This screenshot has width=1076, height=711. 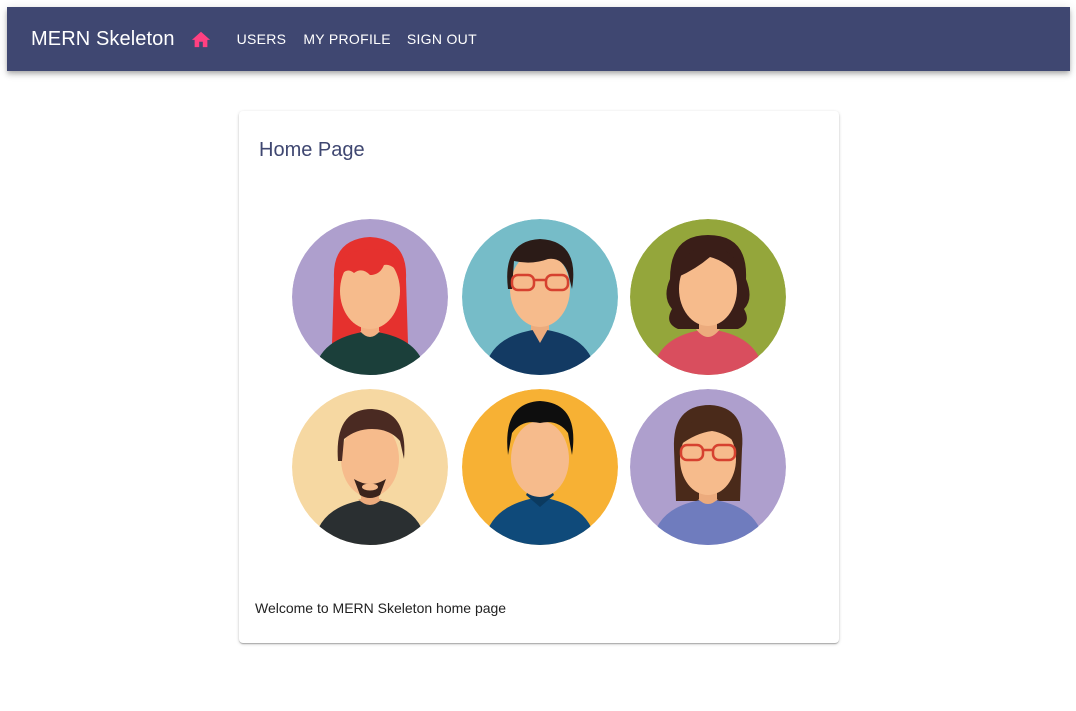 What do you see at coordinates (708, 467) in the screenshot?
I see `avatar-glasses-woman` at bounding box center [708, 467].